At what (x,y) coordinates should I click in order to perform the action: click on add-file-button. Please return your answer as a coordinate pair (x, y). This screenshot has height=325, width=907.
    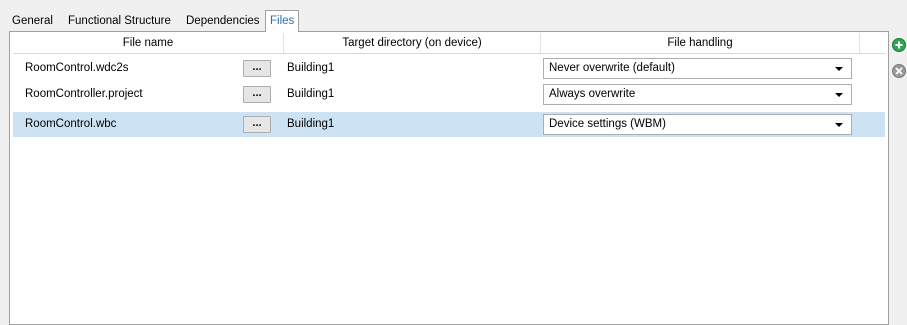
    Looking at the image, I should click on (899, 45).